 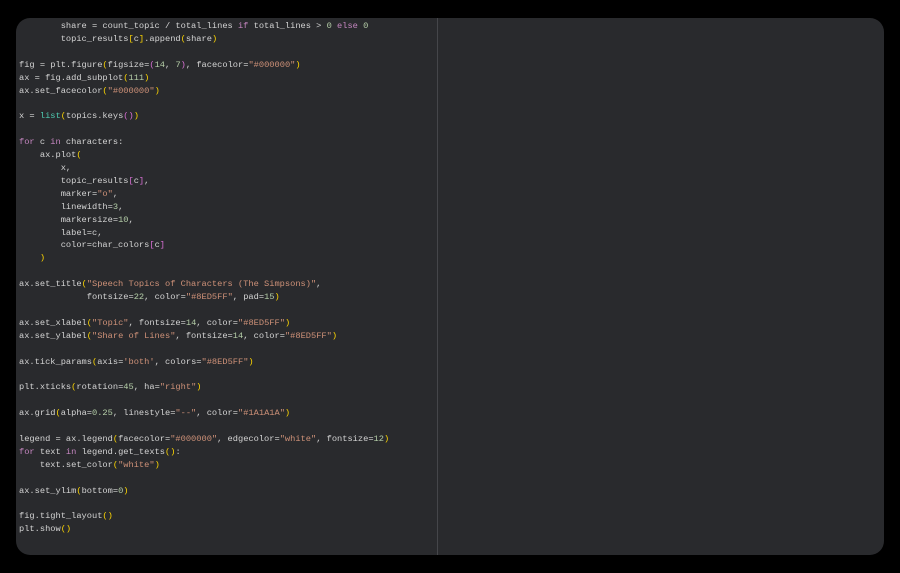 I want to click on code-token: 111, so click(x=136, y=77).